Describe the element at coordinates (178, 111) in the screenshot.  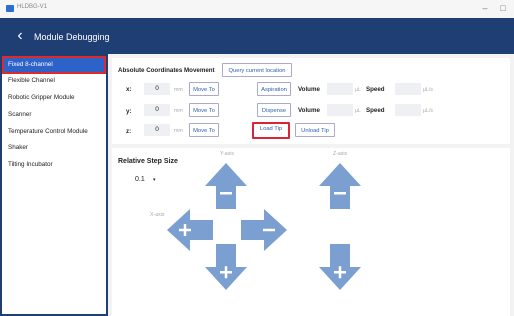
I see `y-unit: mm` at that location.